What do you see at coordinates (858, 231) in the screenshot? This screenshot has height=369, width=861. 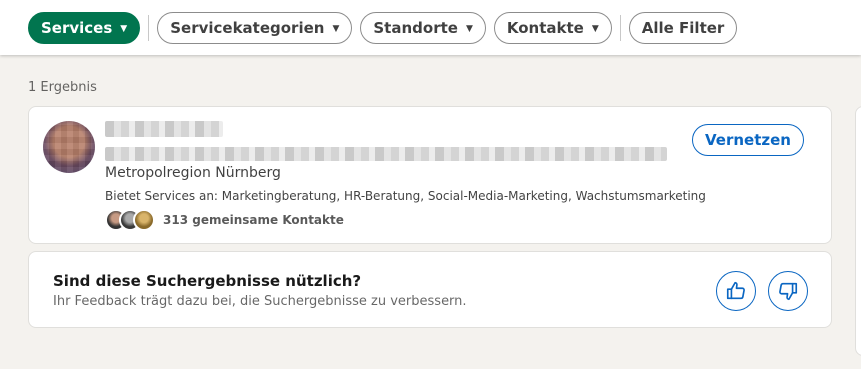 I see `side-panel-edge` at bounding box center [858, 231].